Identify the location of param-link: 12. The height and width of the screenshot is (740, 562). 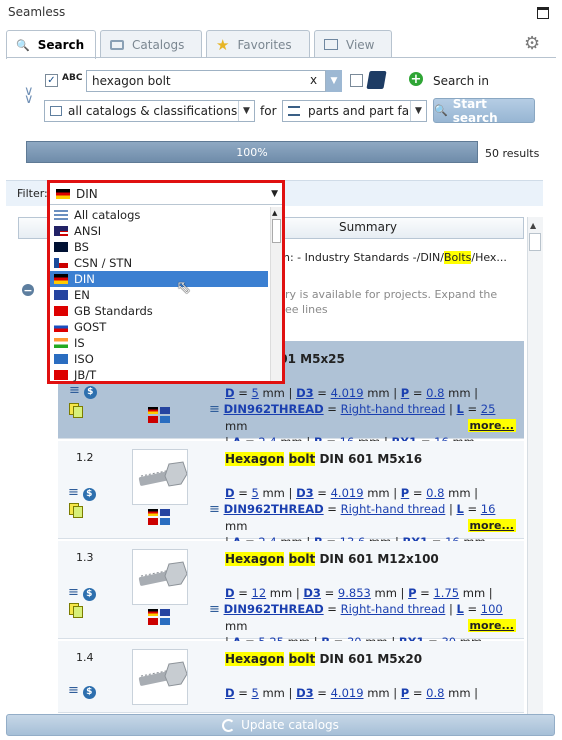
(259, 593).